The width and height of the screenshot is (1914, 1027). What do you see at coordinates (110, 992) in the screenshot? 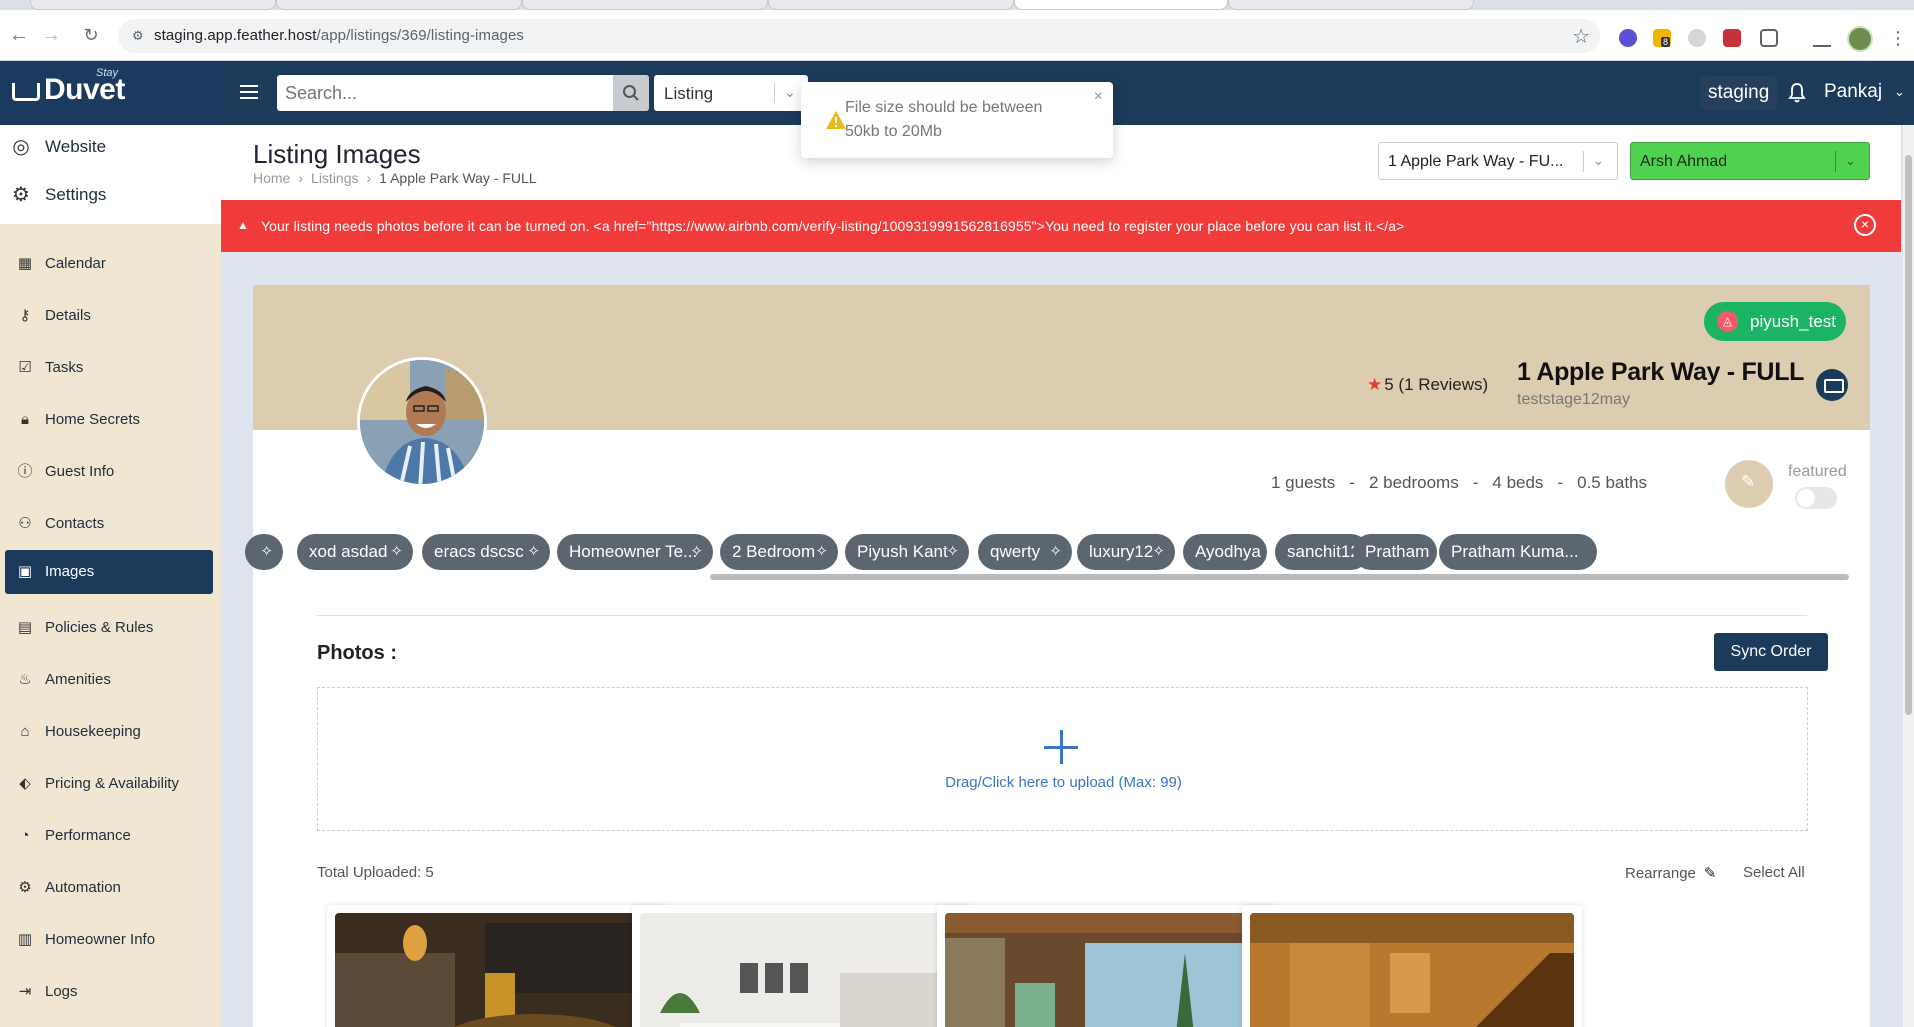
I see `sidebar-item-logs: ⇥ Logs` at bounding box center [110, 992].